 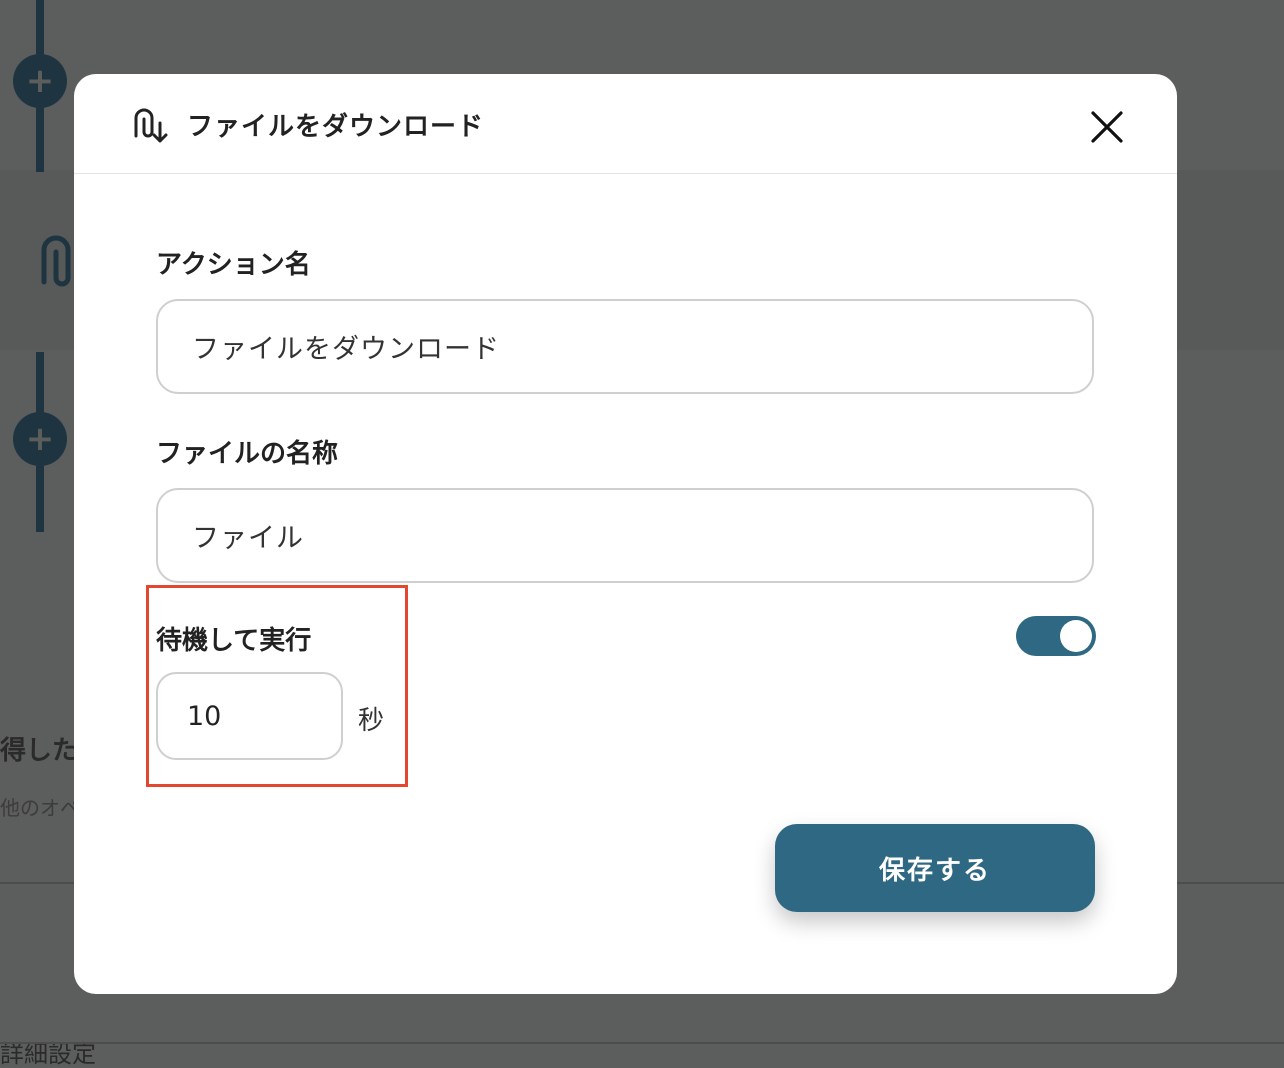 What do you see at coordinates (625, 124) in the screenshot?
I see `modal-header: ファイルをダウンロード` at bounding box center [625, 124].